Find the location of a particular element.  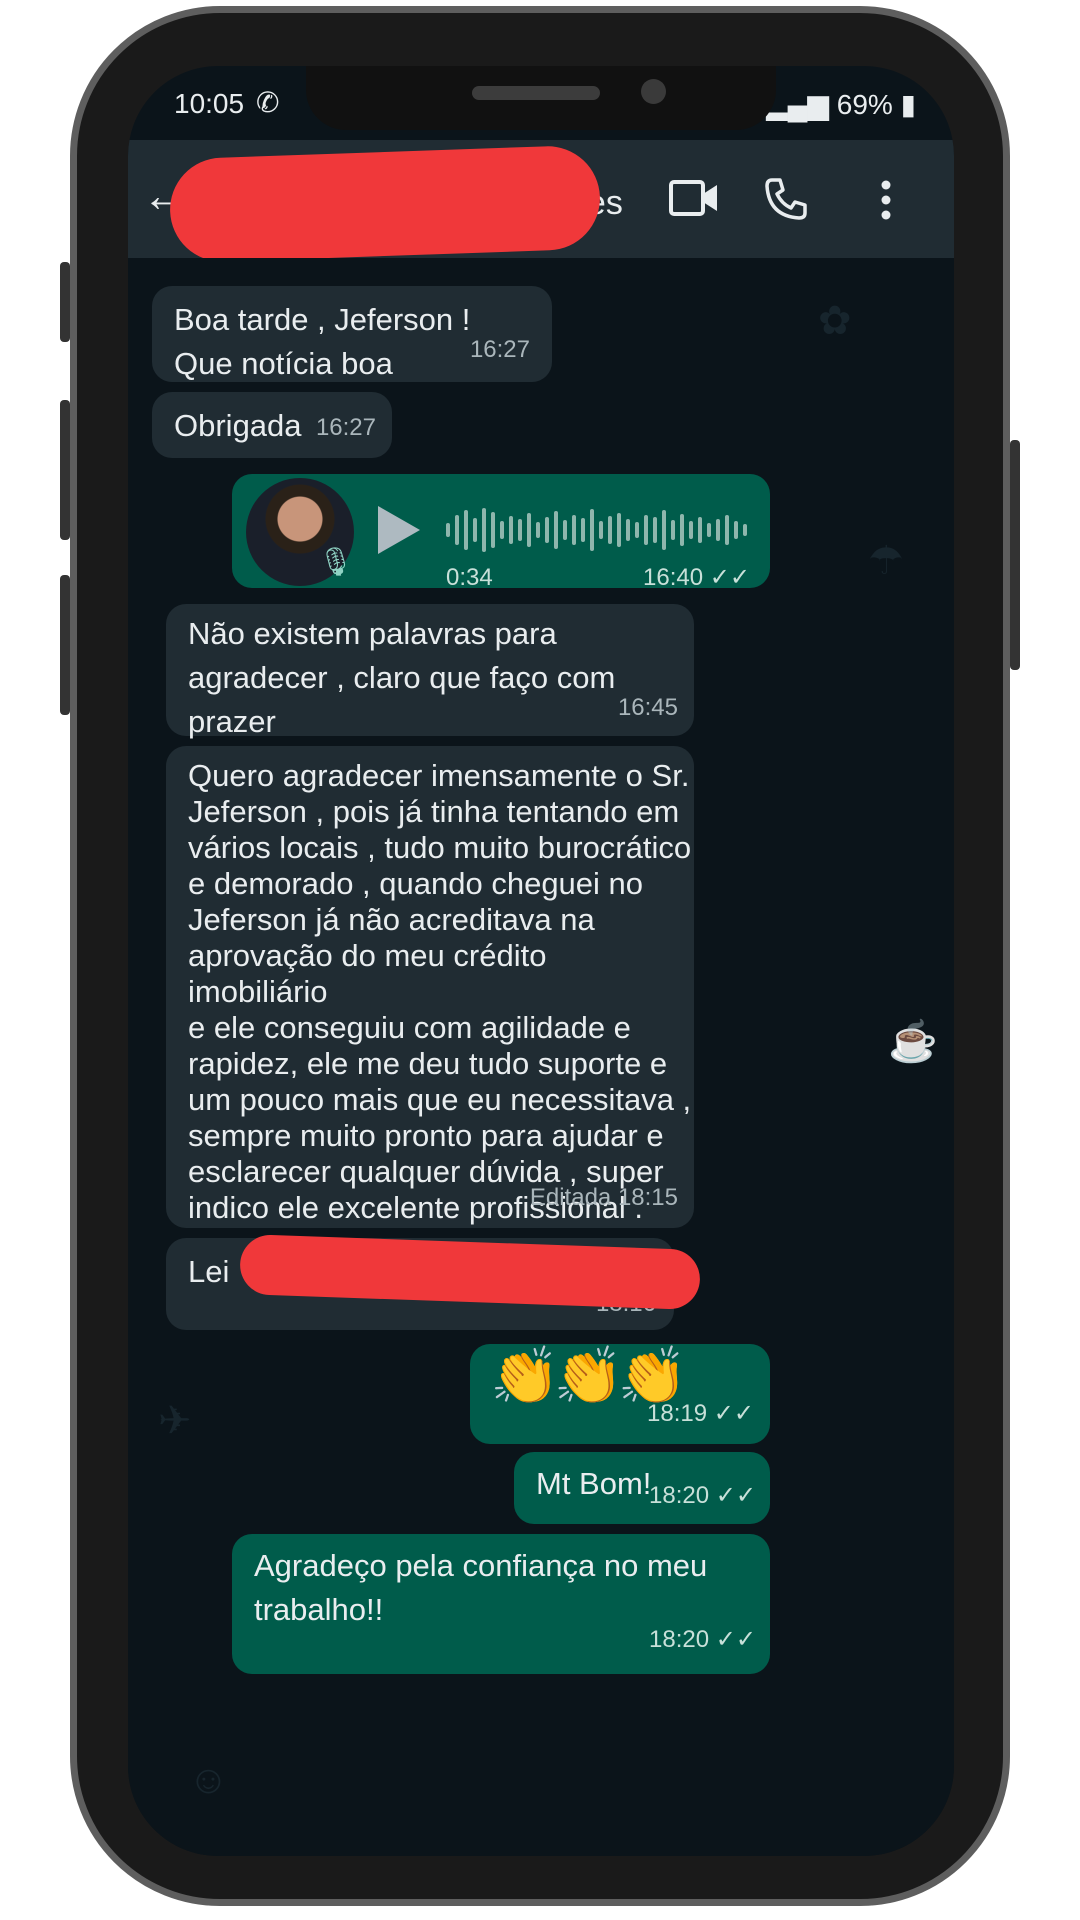

whatsapp-icon: ✆ is located at coordinates (268, 102).